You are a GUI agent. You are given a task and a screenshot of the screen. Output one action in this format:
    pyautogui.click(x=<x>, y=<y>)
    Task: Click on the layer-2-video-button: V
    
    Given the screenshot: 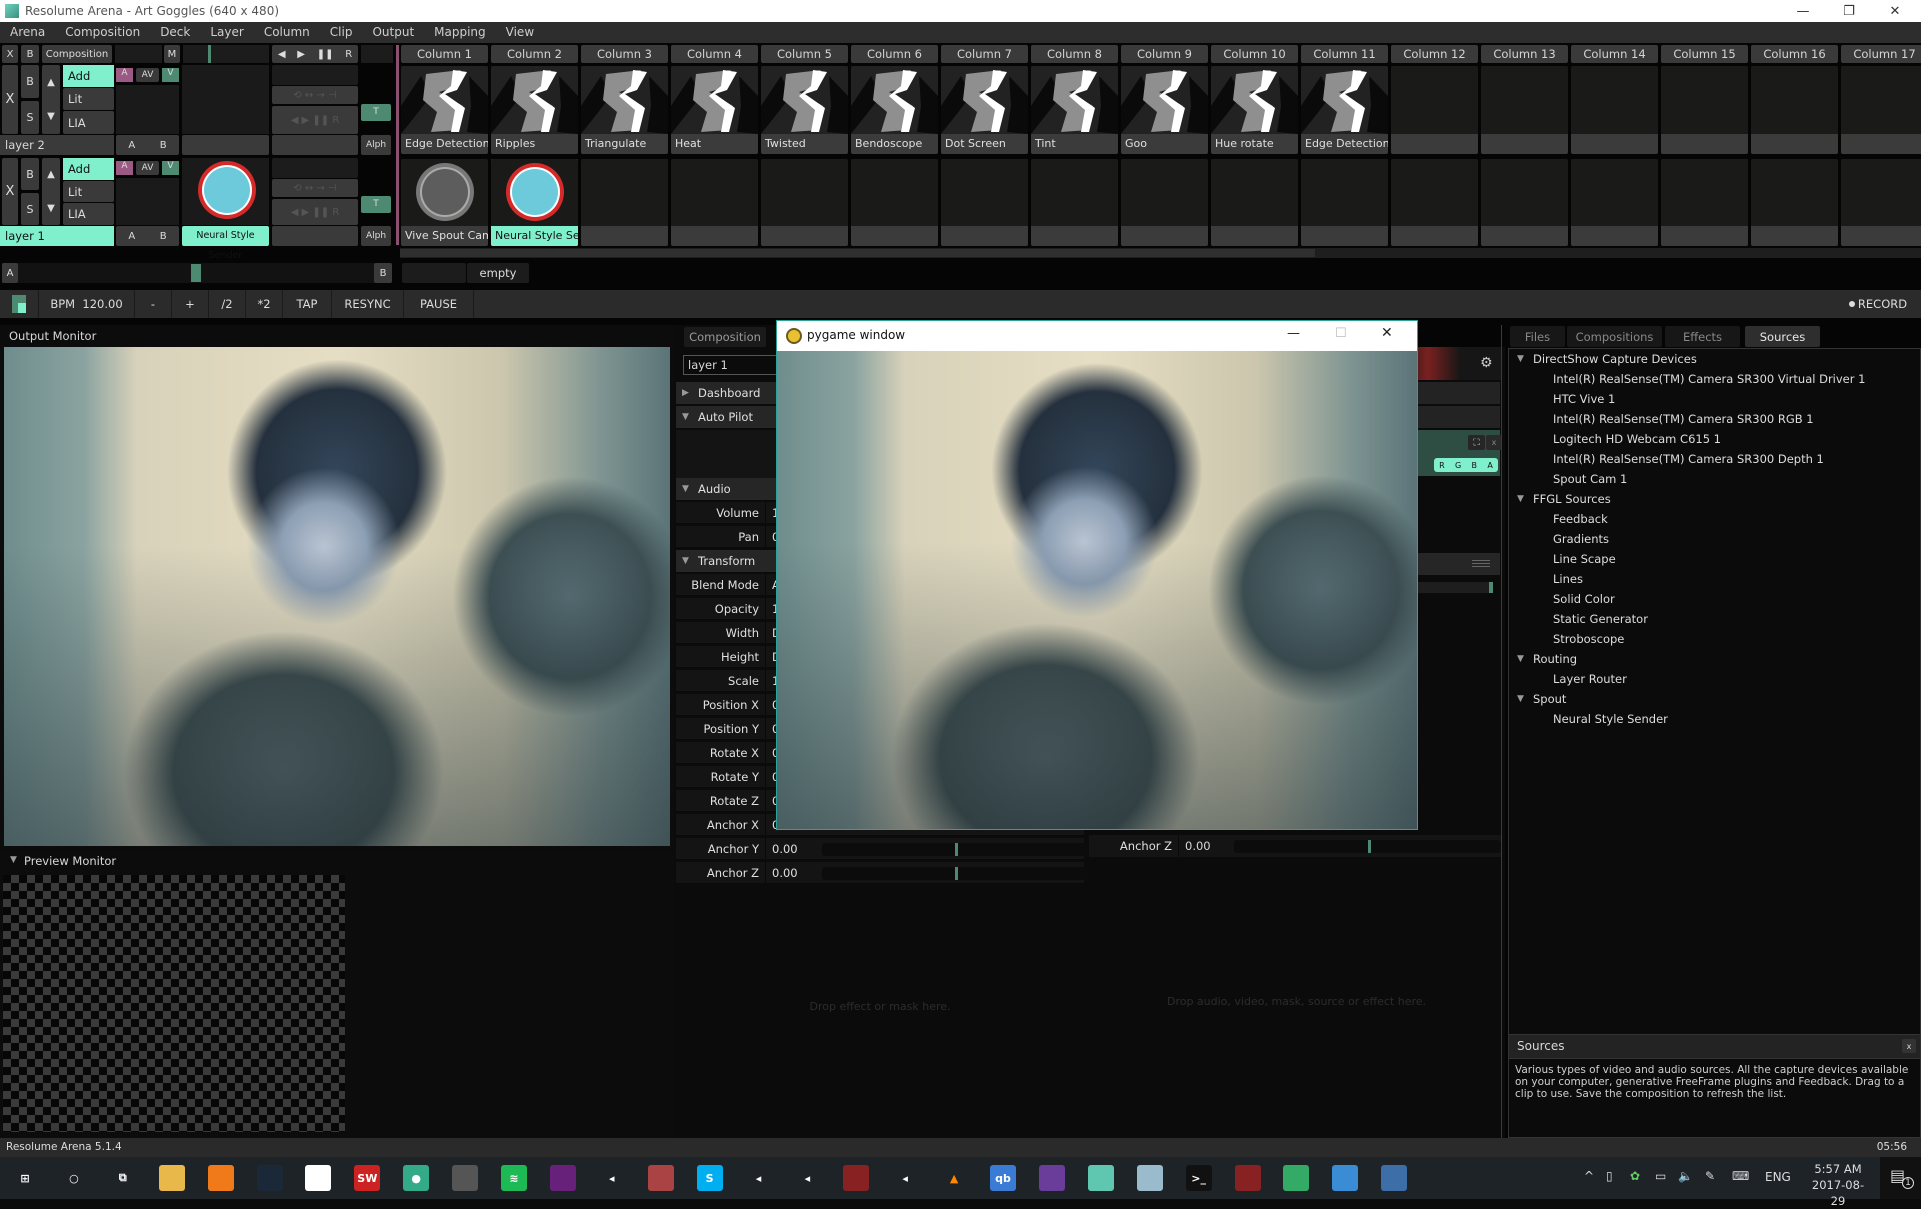 What is the action you would take?
    pyautogui.click(x=170, y=75)
    